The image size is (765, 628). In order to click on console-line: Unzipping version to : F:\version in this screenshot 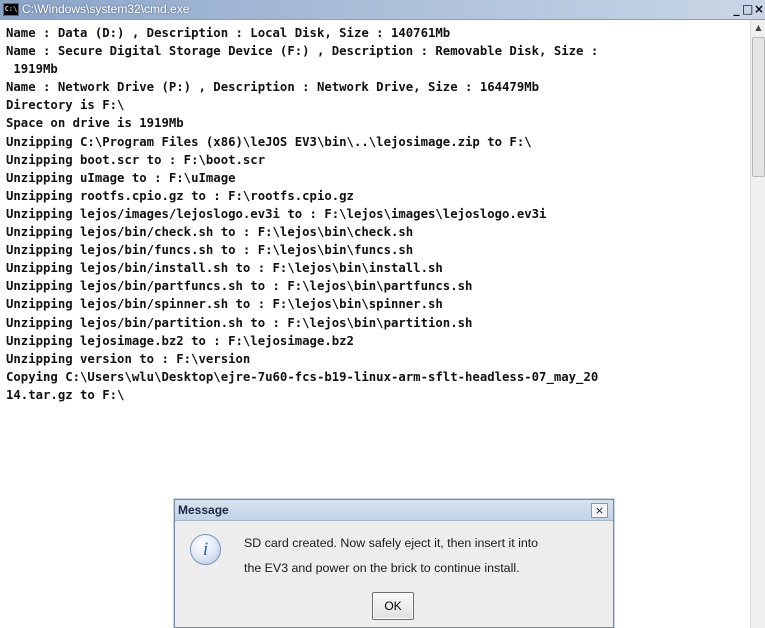, I will do `click(128, 358)`.